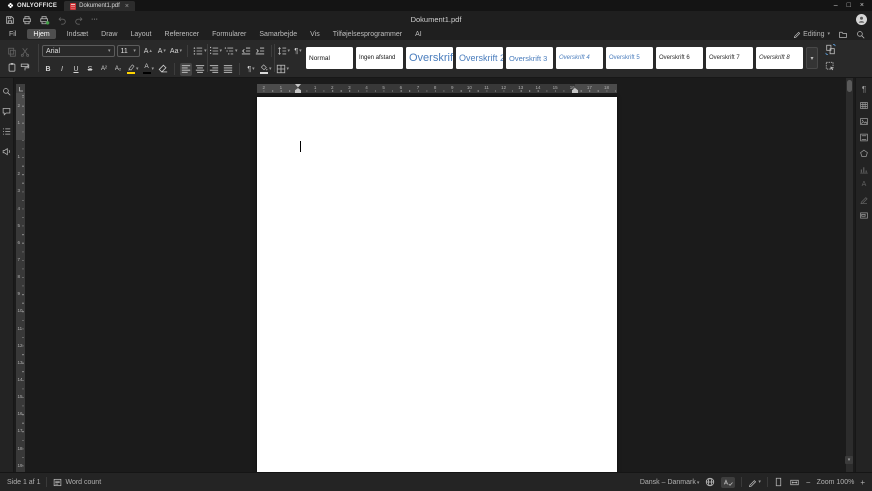  What do you see at coordinates (849, 86) in the screenshot?
I see `scrollbar-thumb` at bounding box center [849, 86].